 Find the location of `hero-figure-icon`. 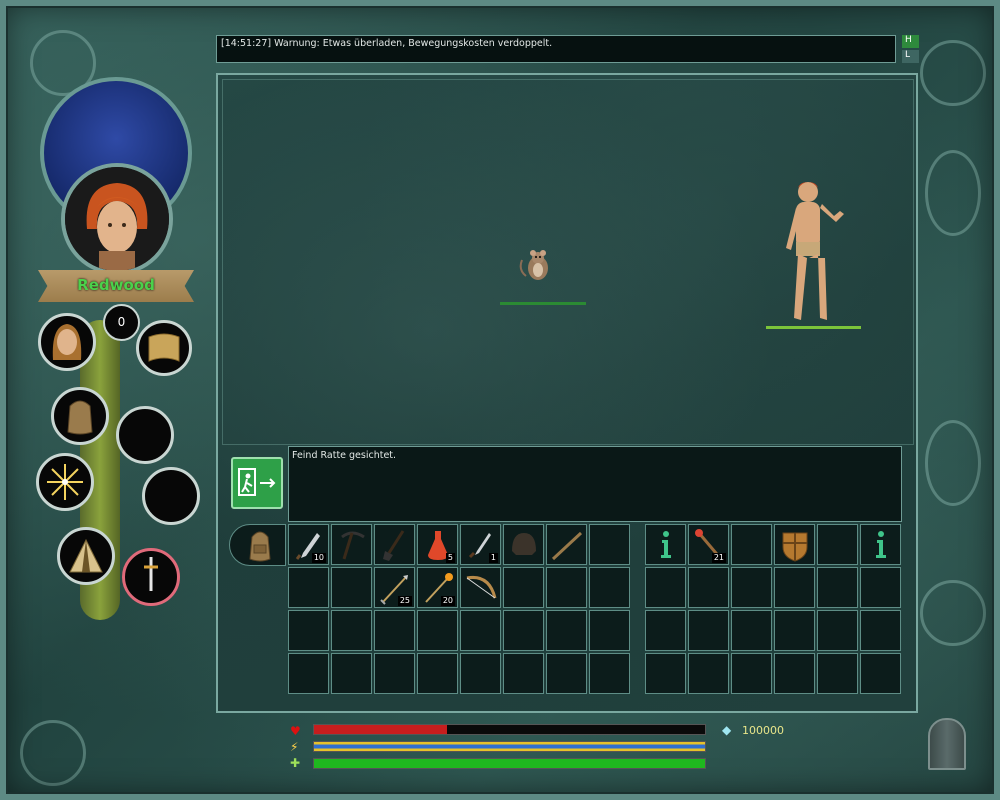

hero-figure-icon is located at coordinates (815, 251).